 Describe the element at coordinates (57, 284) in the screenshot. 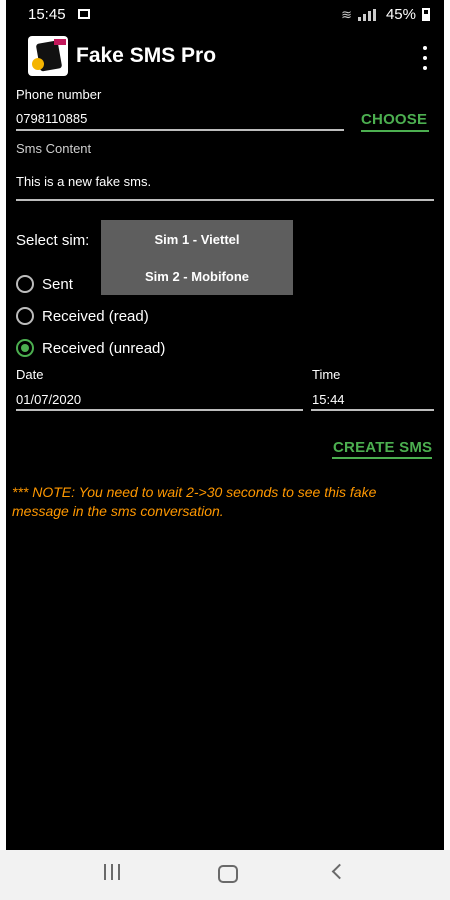

I see `radio-label: Sent` at that location.